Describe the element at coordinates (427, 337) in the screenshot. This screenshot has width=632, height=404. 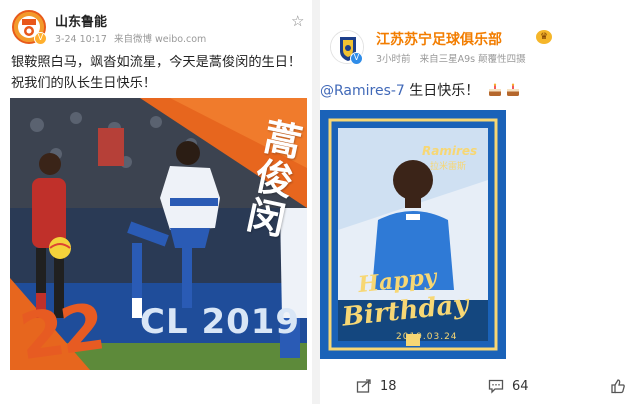
I see `birthday-date: 2019.03.24` at that location.